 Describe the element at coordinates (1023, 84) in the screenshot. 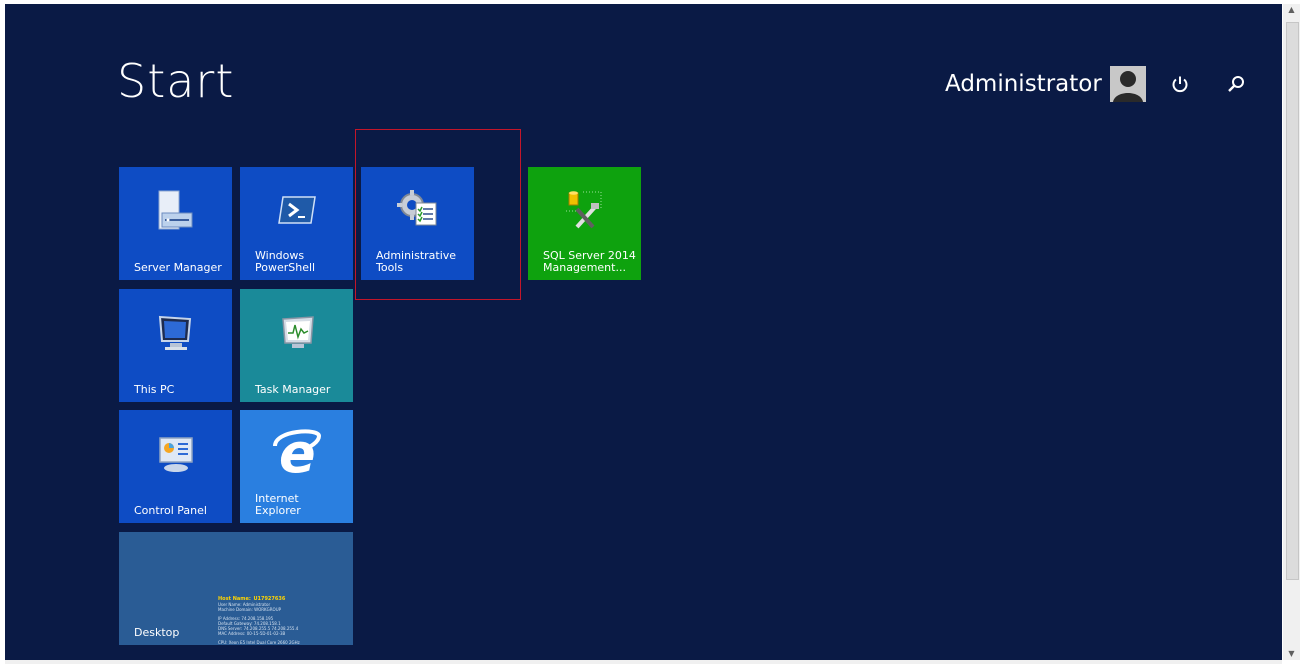

I see `user-name: Administrator` at that location.